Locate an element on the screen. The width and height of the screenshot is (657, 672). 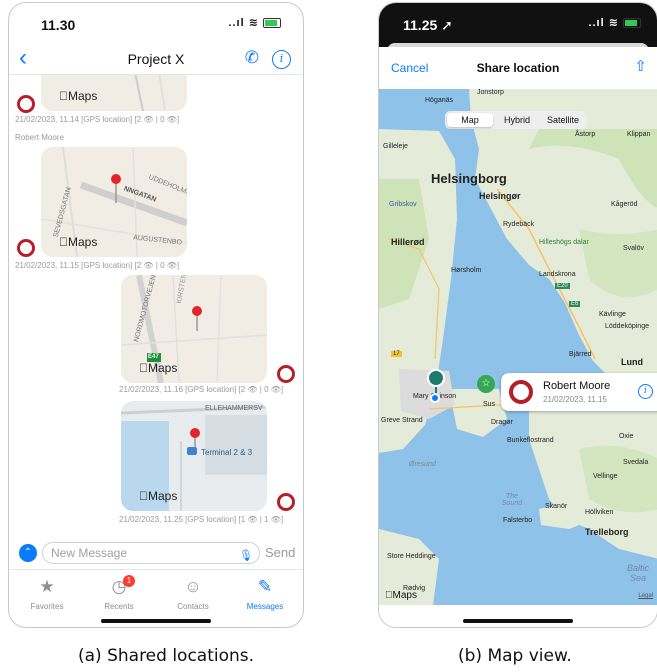
road-sign: E6 is located at coordinates (575, 304).